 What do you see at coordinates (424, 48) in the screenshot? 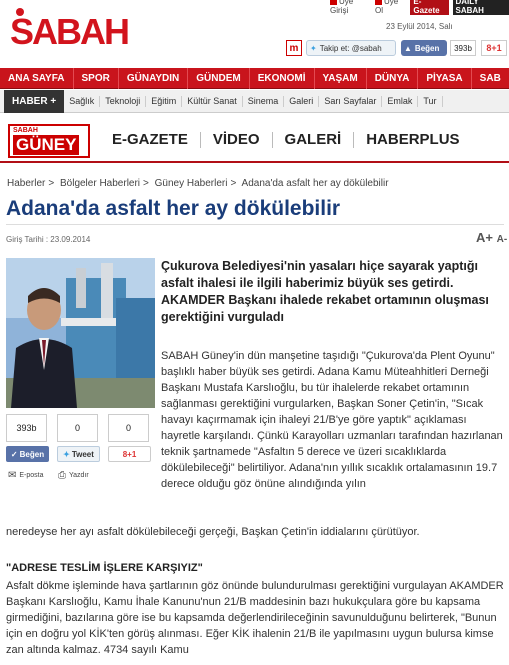
I see `facebook-like-button: ▲ Beğen` at bounding box center [424, 48].